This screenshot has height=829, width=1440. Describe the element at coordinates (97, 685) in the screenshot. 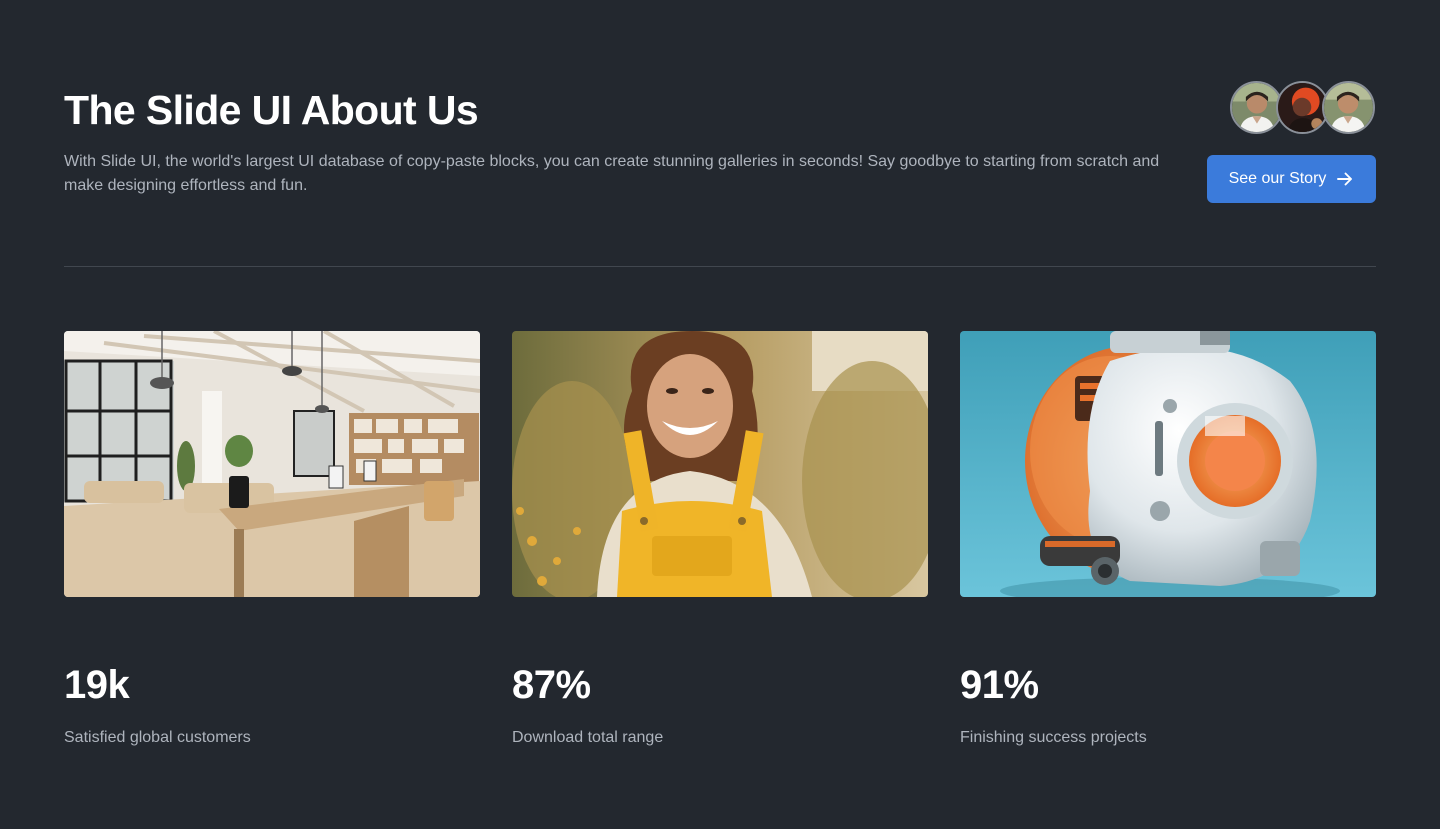

I see `stat-value: 19k` at that location.